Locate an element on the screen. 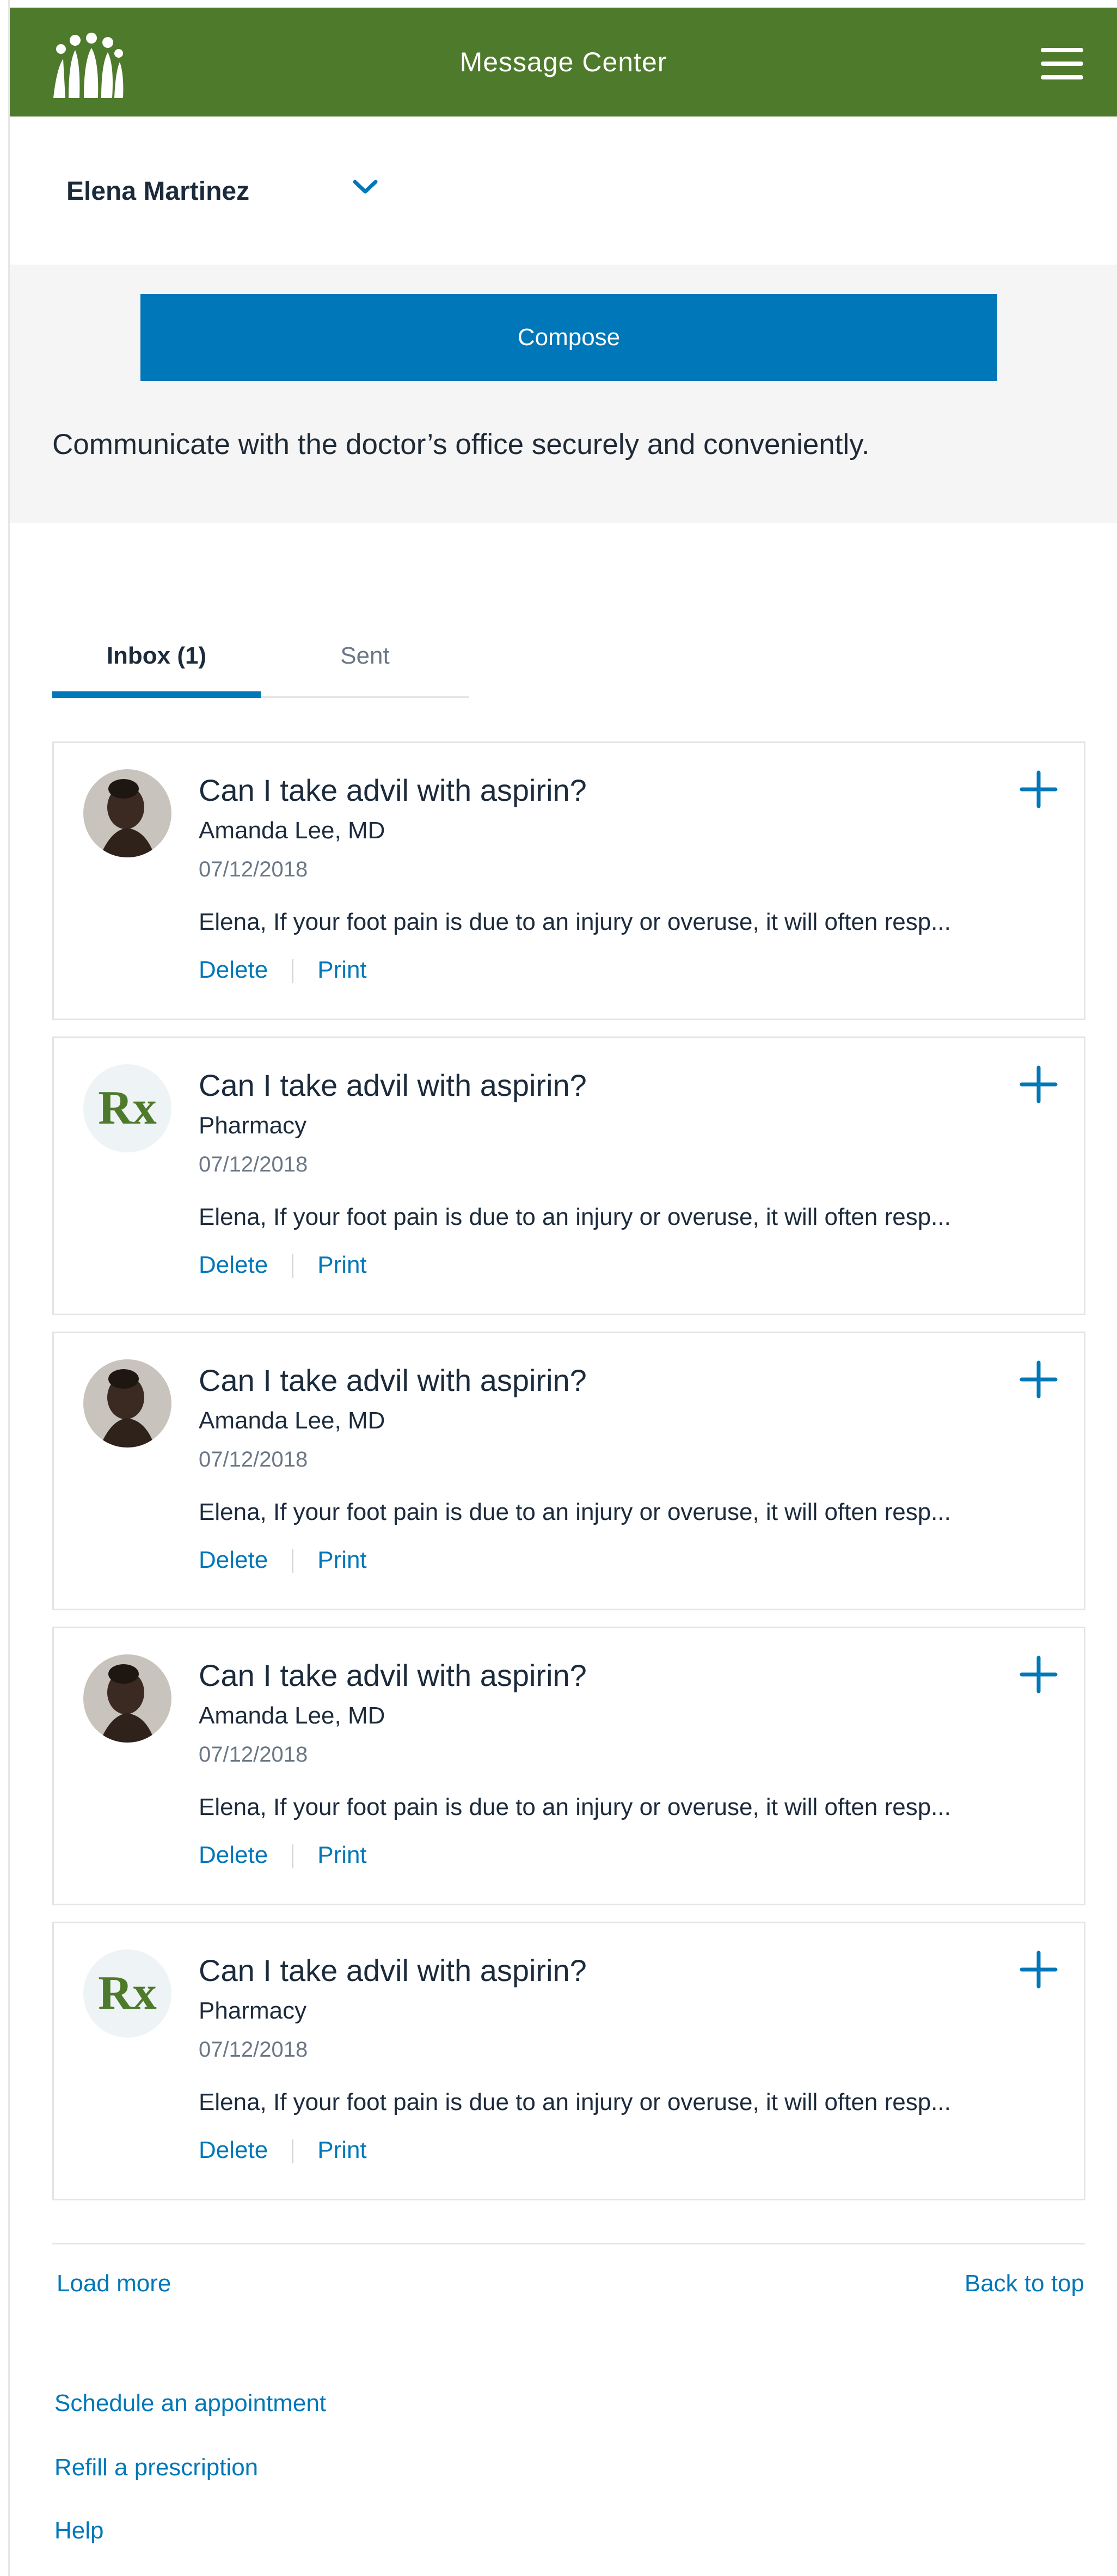 The image size is (1117, 2576). app-header: Message Center is located at coordinates (564, 62).